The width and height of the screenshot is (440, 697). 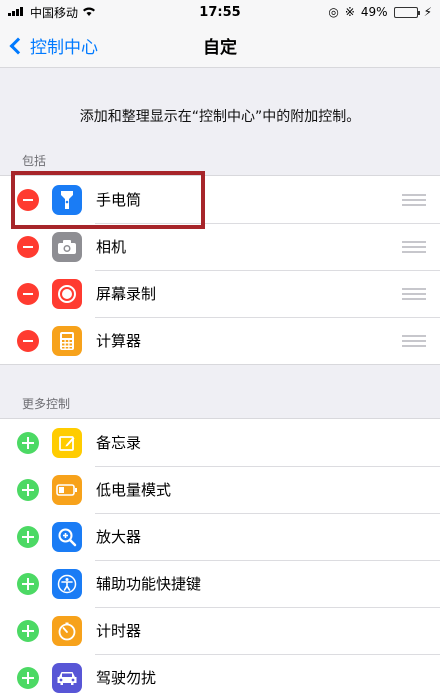 I want to click on section-header-included: 包括, so click(x=34, y=161).